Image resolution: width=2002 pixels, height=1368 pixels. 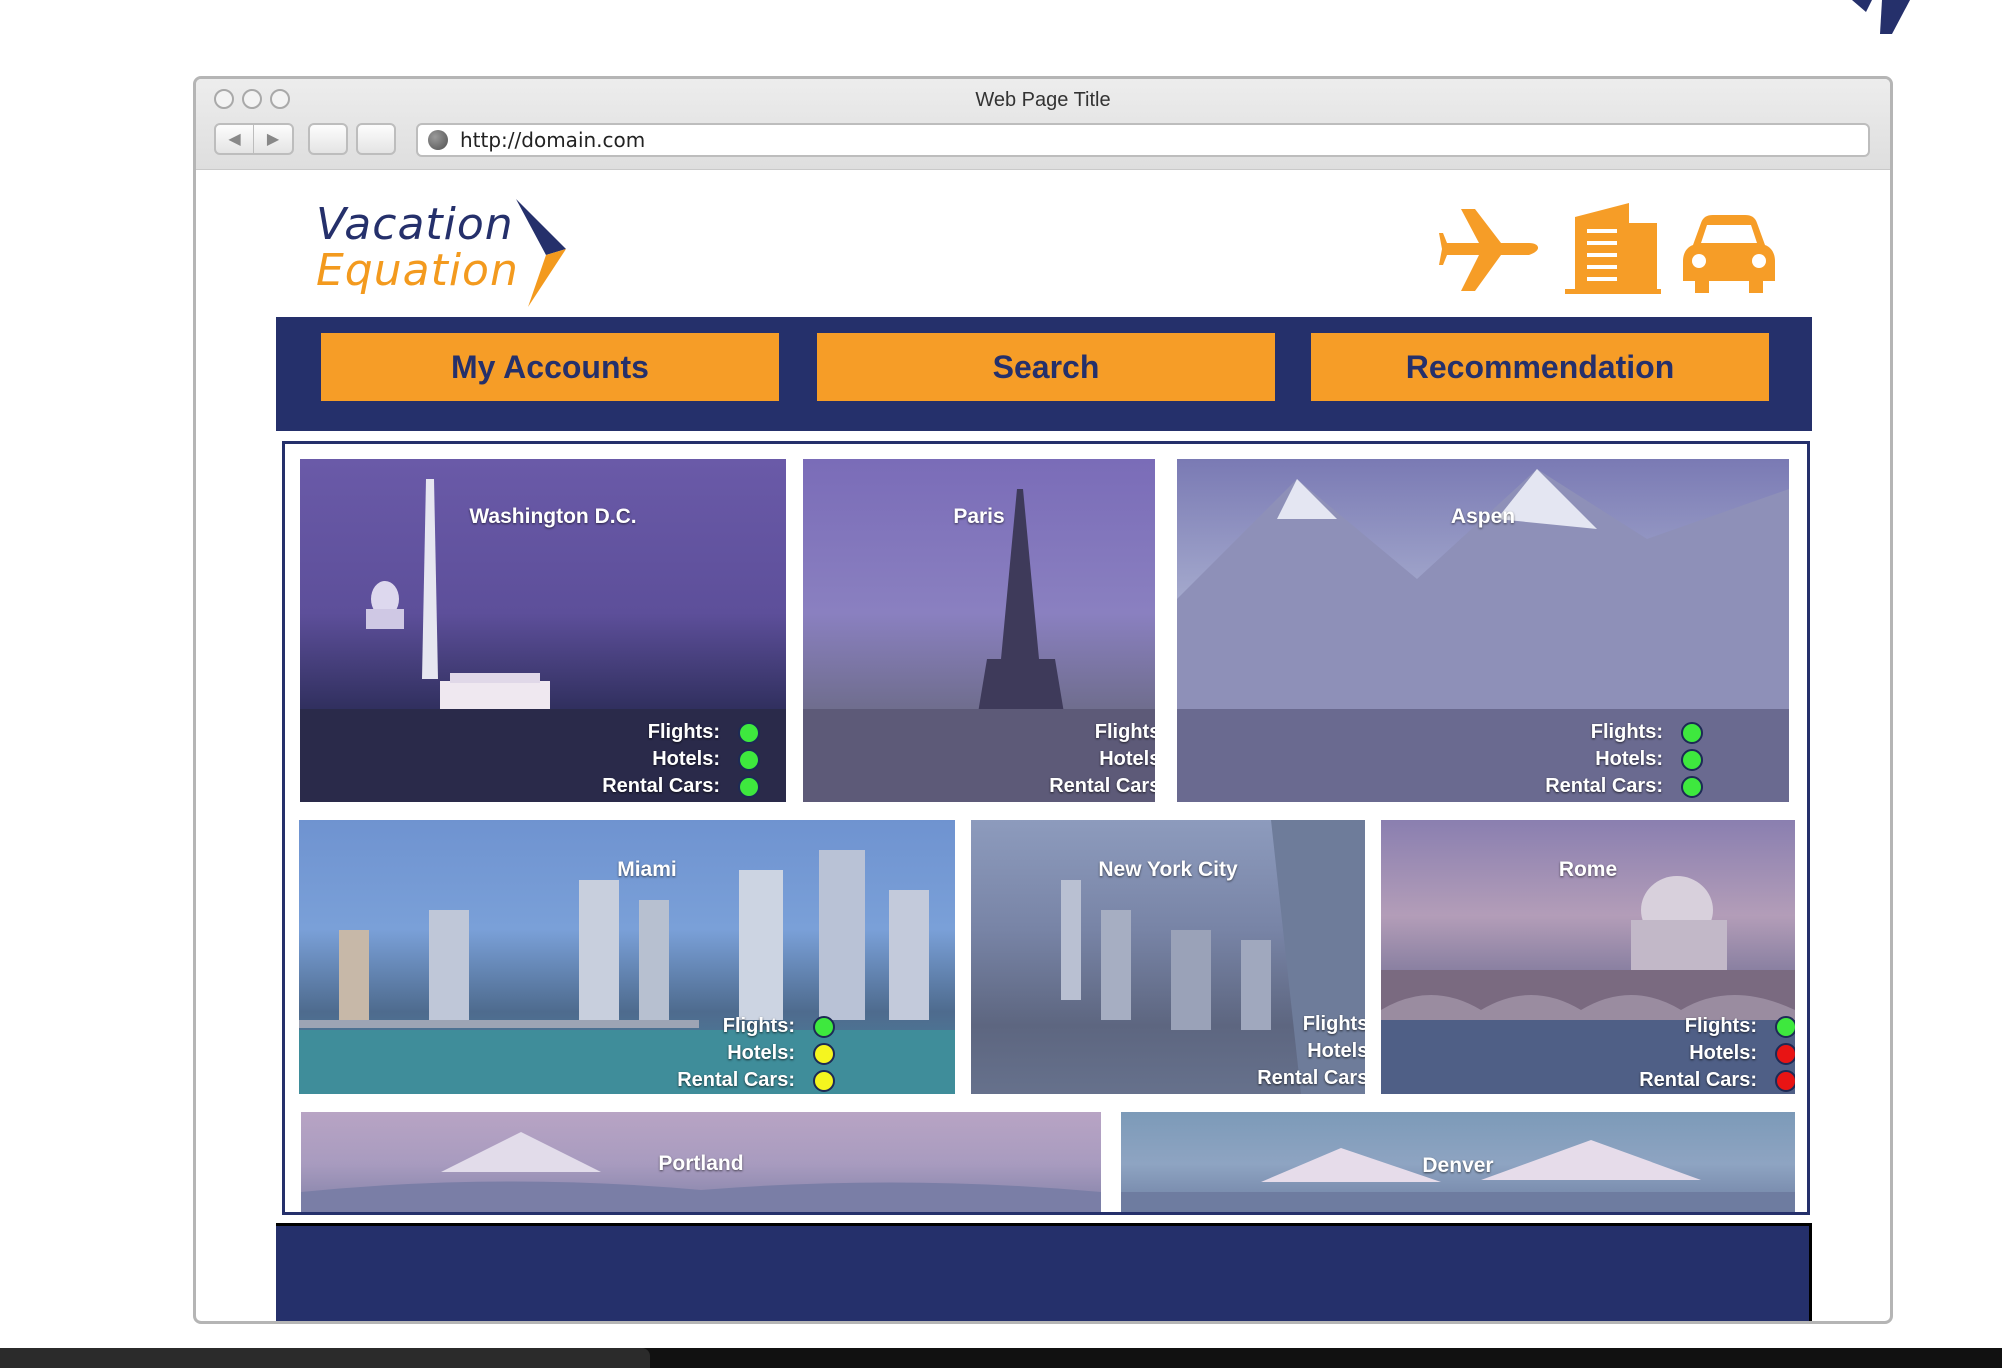 I want to click on window-title: Web Page Title, so click(x=1043, y=100).